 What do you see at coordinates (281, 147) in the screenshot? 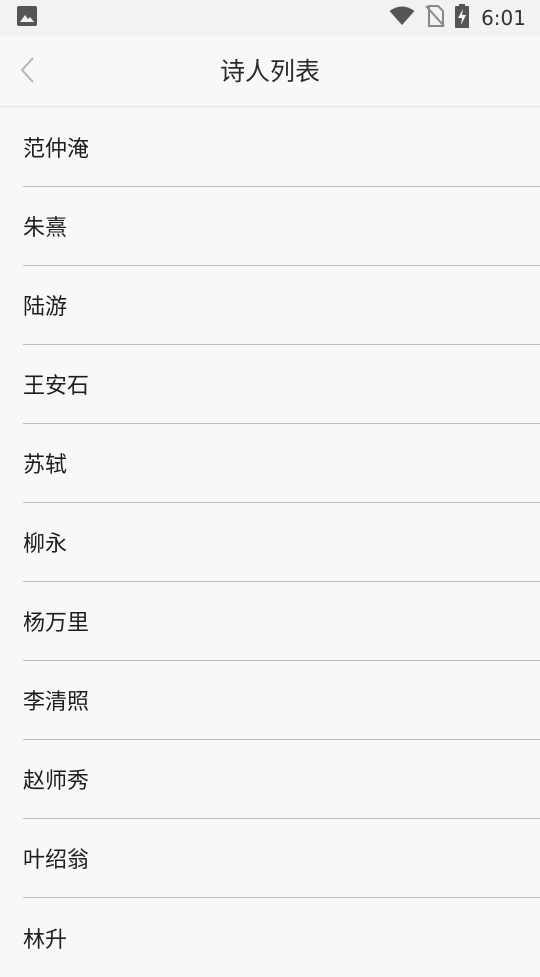
I see `list-item: 范仲淹` at bounding box center [281, 147].